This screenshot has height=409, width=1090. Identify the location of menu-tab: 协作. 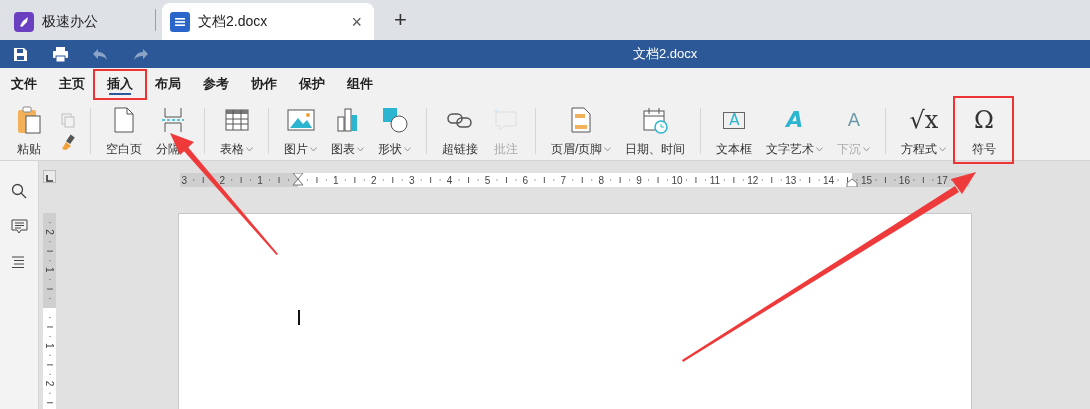
(264, 84).